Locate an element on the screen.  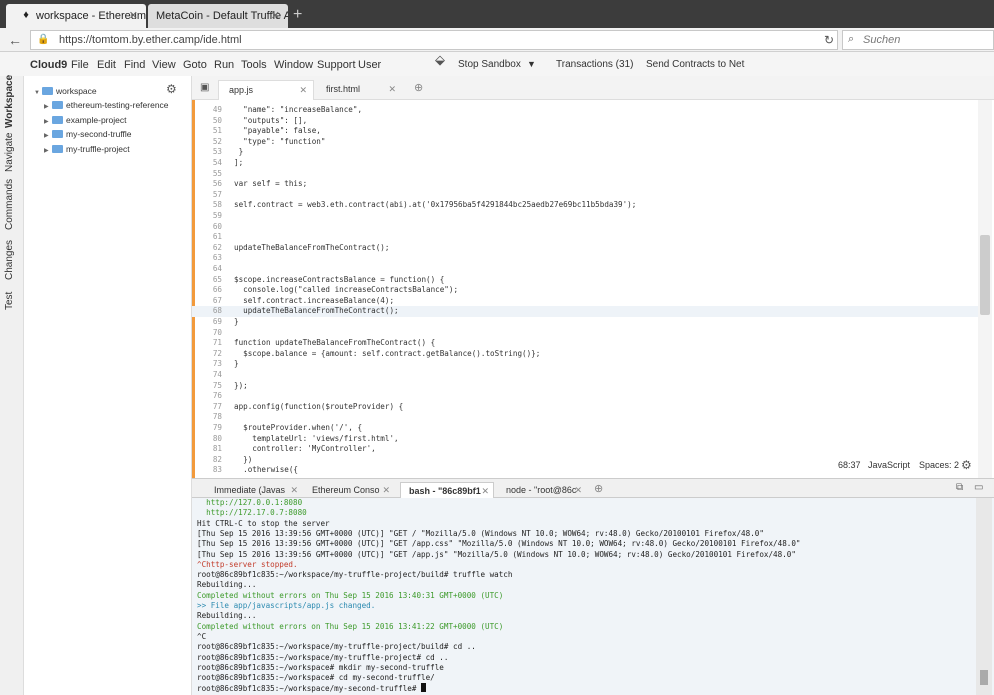
code-line: 51 "payable": false, is located at coordinates (587, 131).